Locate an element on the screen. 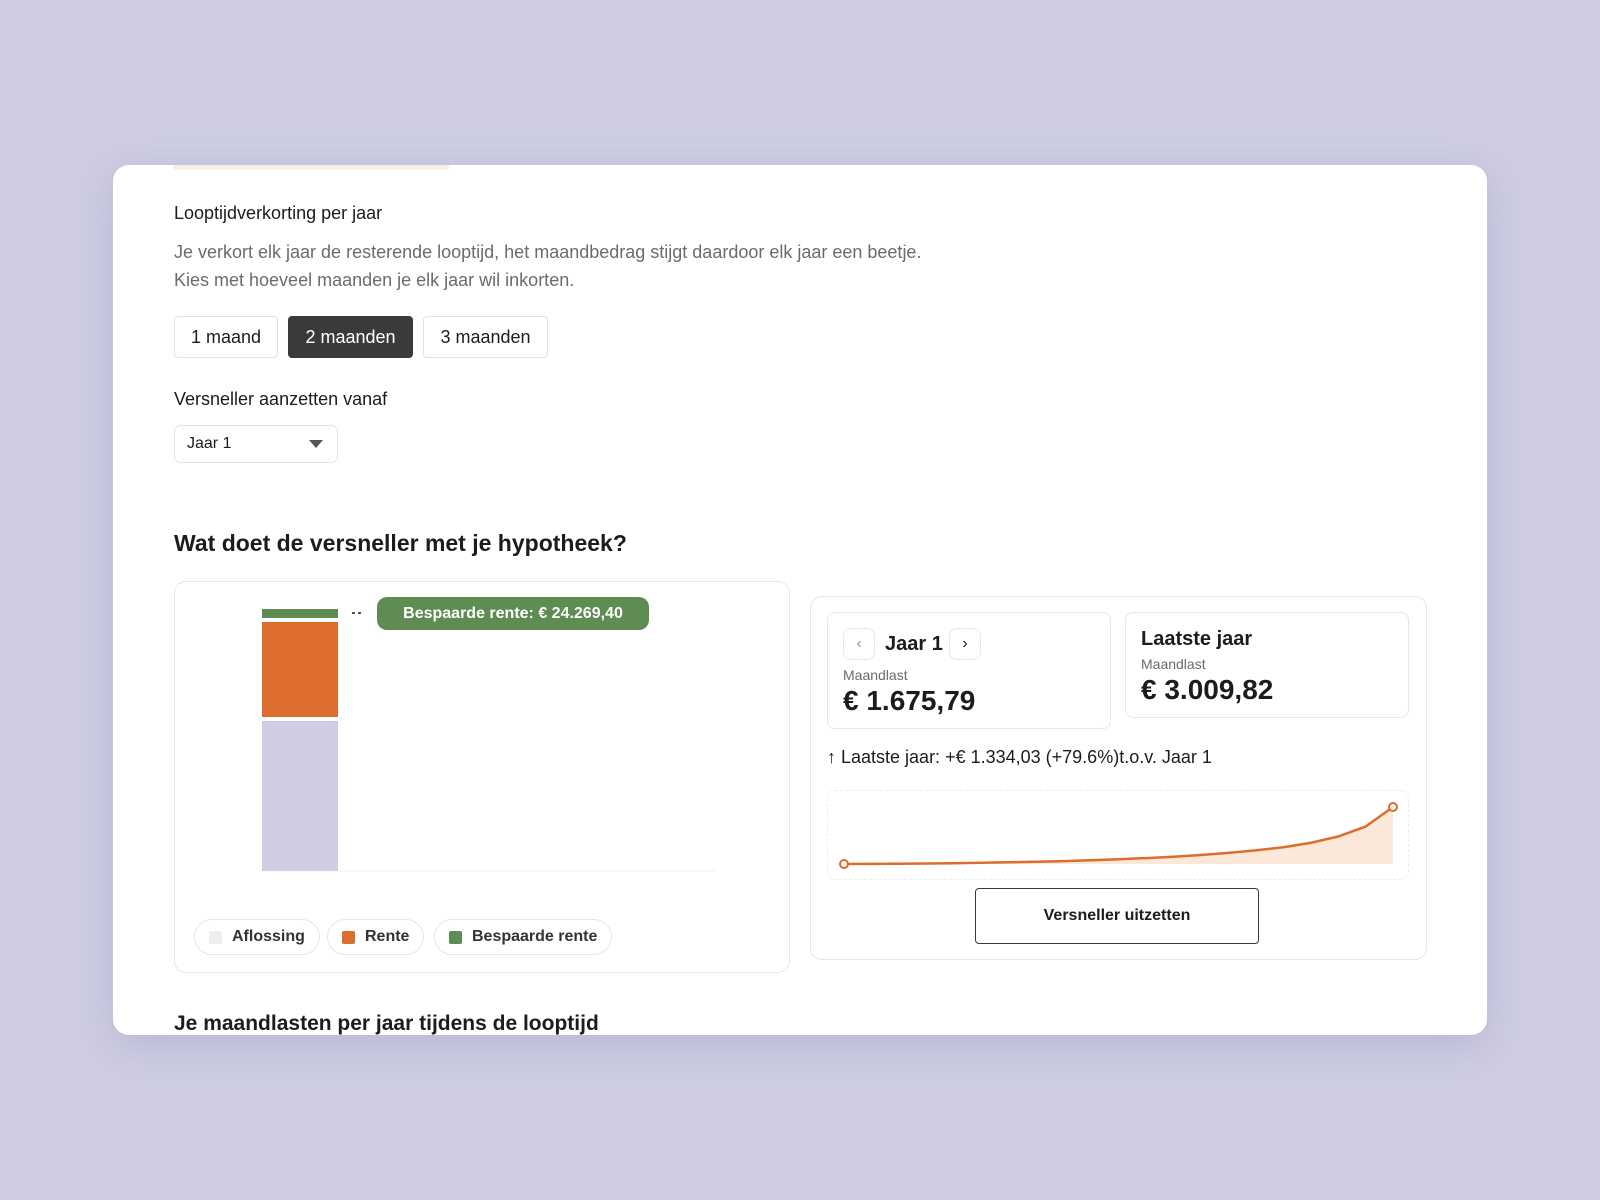 The width and height of the screenshot is (1600, 1200). bar-segment-bespaarde-rente is located at coordinates (300, 613).